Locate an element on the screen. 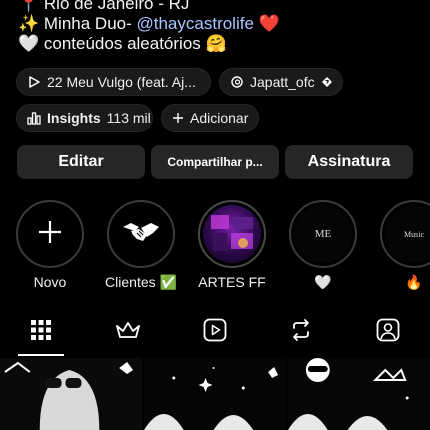  reposts-icon is located at coordinates (301, 332).